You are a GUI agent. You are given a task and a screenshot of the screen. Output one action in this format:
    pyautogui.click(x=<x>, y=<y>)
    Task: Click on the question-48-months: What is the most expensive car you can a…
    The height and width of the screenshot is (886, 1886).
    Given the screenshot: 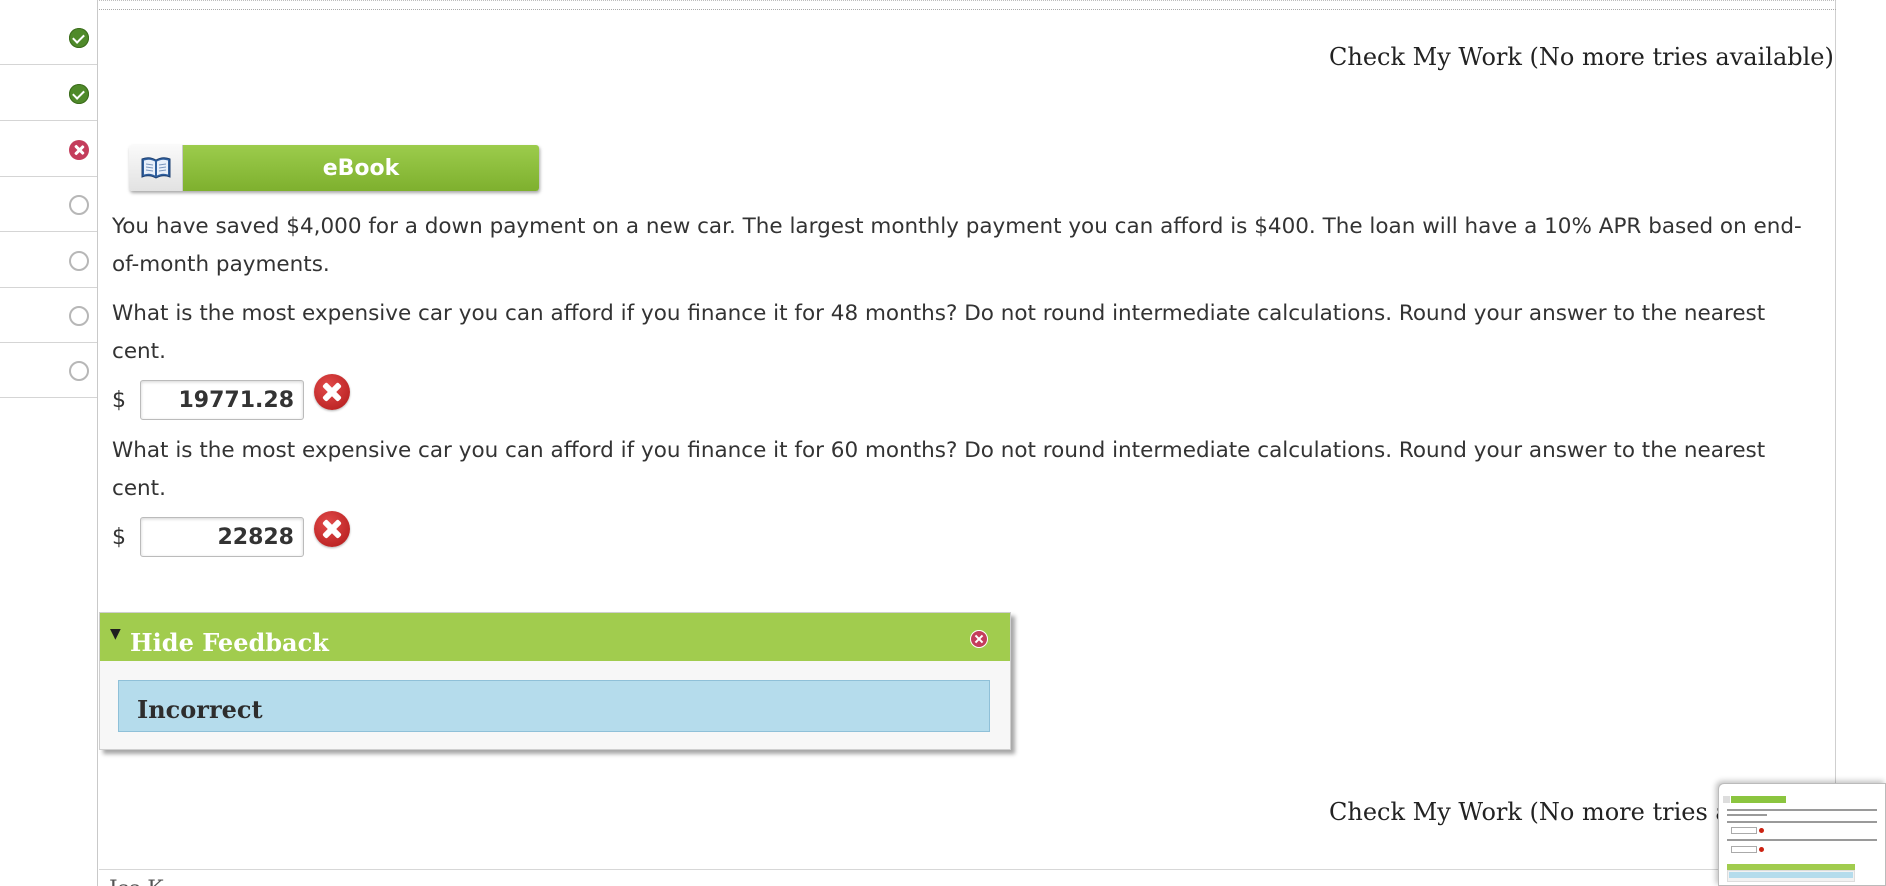 What is the action you would take?
    pyautogui.click(x=939, y=332)
    